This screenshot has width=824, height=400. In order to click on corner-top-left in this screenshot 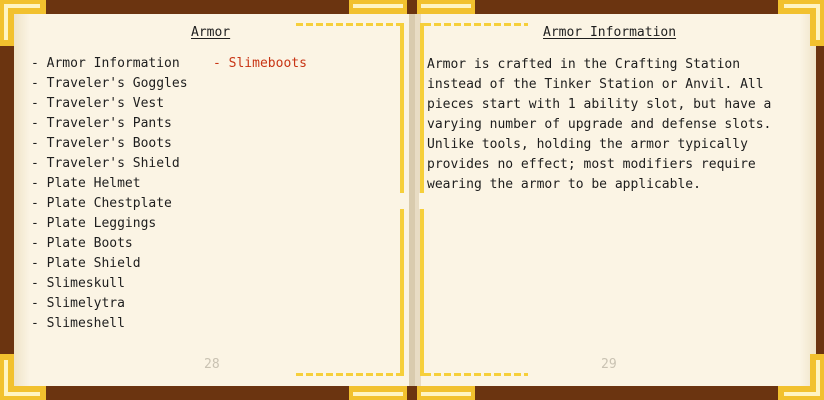, I will do `click(23, 23)`.